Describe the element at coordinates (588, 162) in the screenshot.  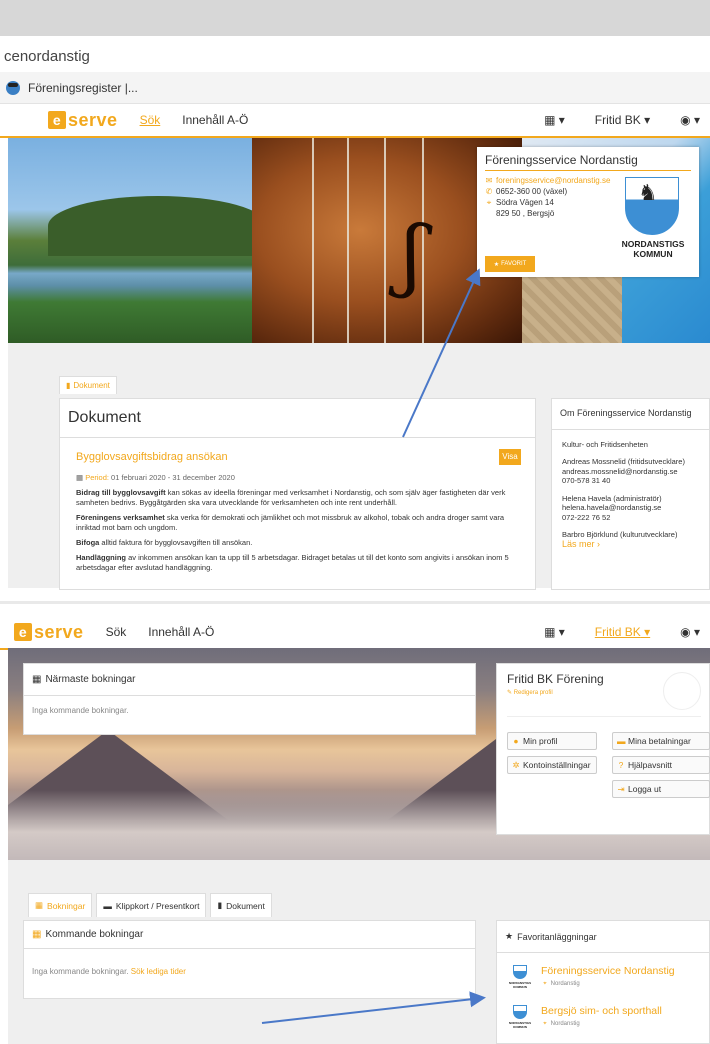
I see `organization-title: Föreningsservice Nordanstig` at that location.